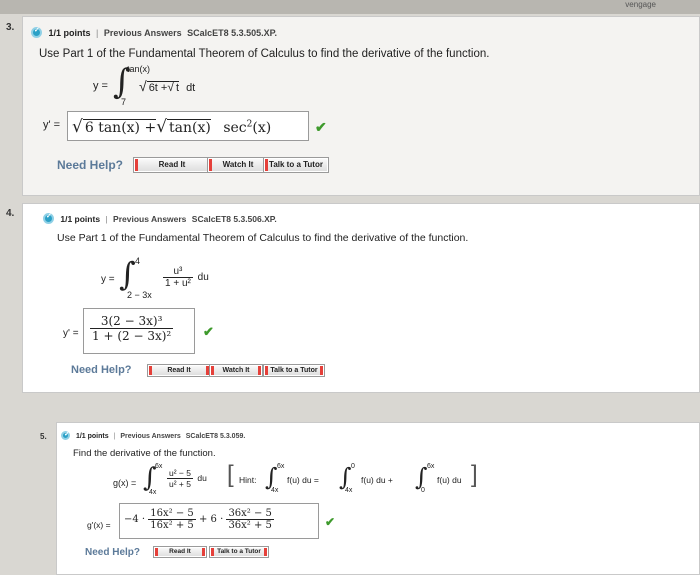 The height and width of the screenshot is (575, 700). What do you see at coordinates (92, 436) in the screenshot?
I see `points-label: 1/1 points` at bounding box center [92, 436].